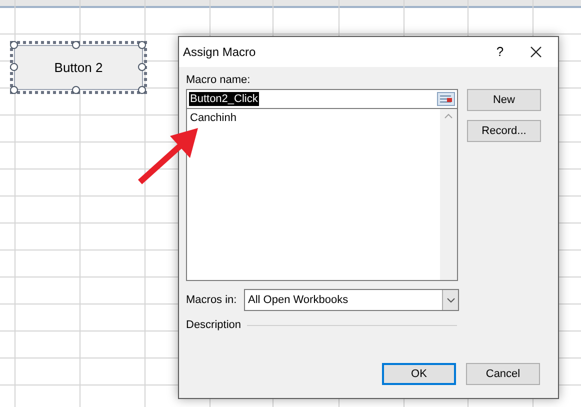  What do you see at coordinates (213, 118) in the screenshot?
I see `list-item: Canchinh` at bounding box center [213, 118].